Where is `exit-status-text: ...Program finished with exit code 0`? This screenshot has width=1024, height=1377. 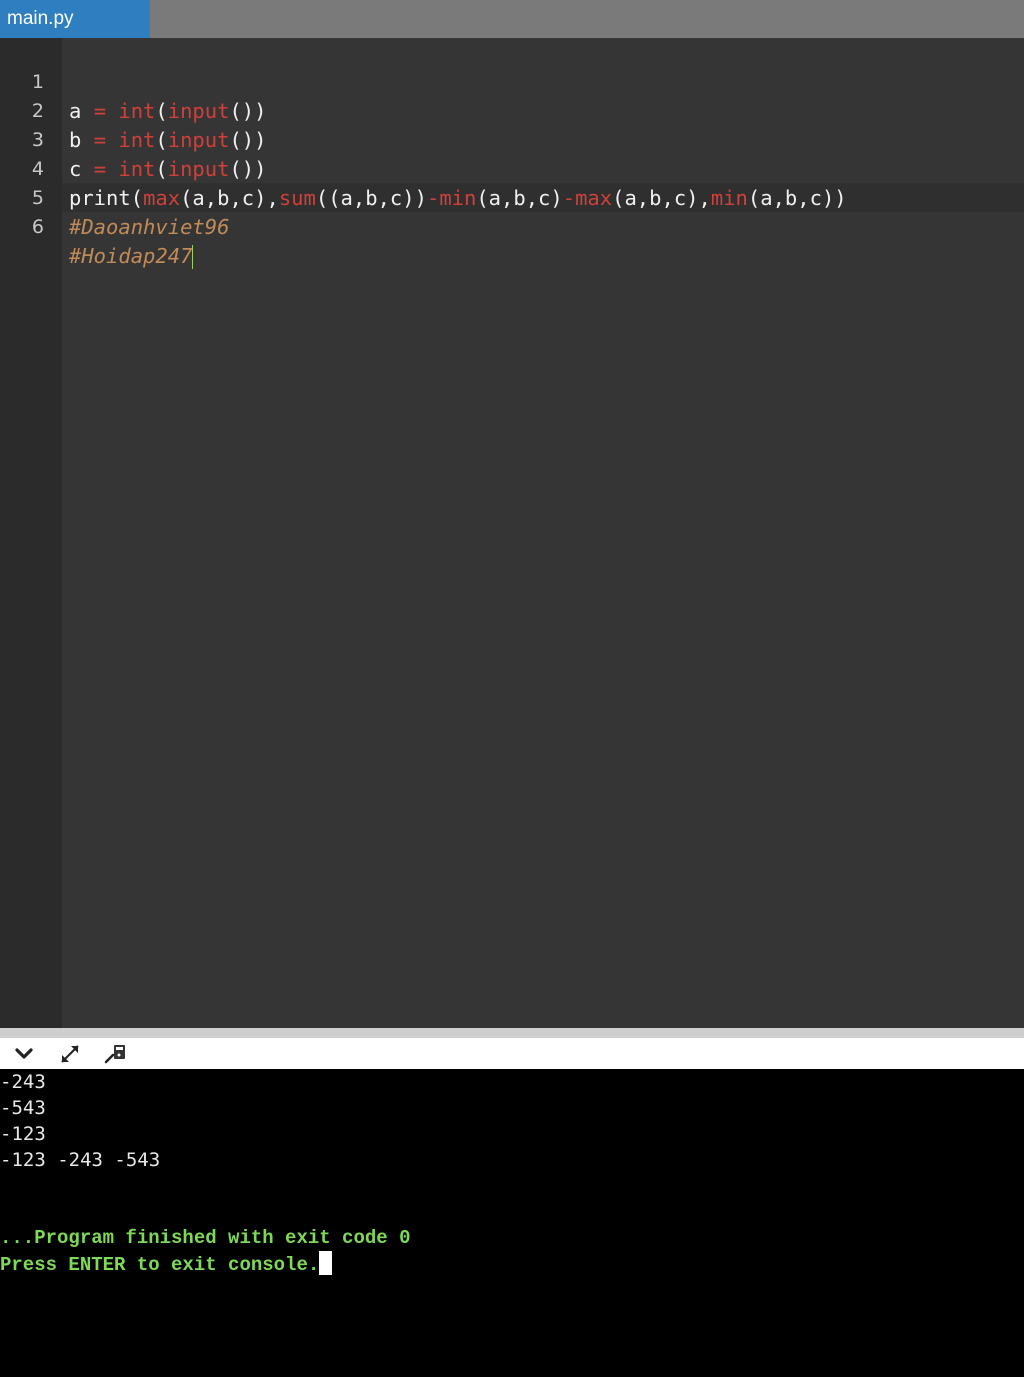 exit-status-text: ...Program finished with exit code 0 is located at coordinates (205, 1238).